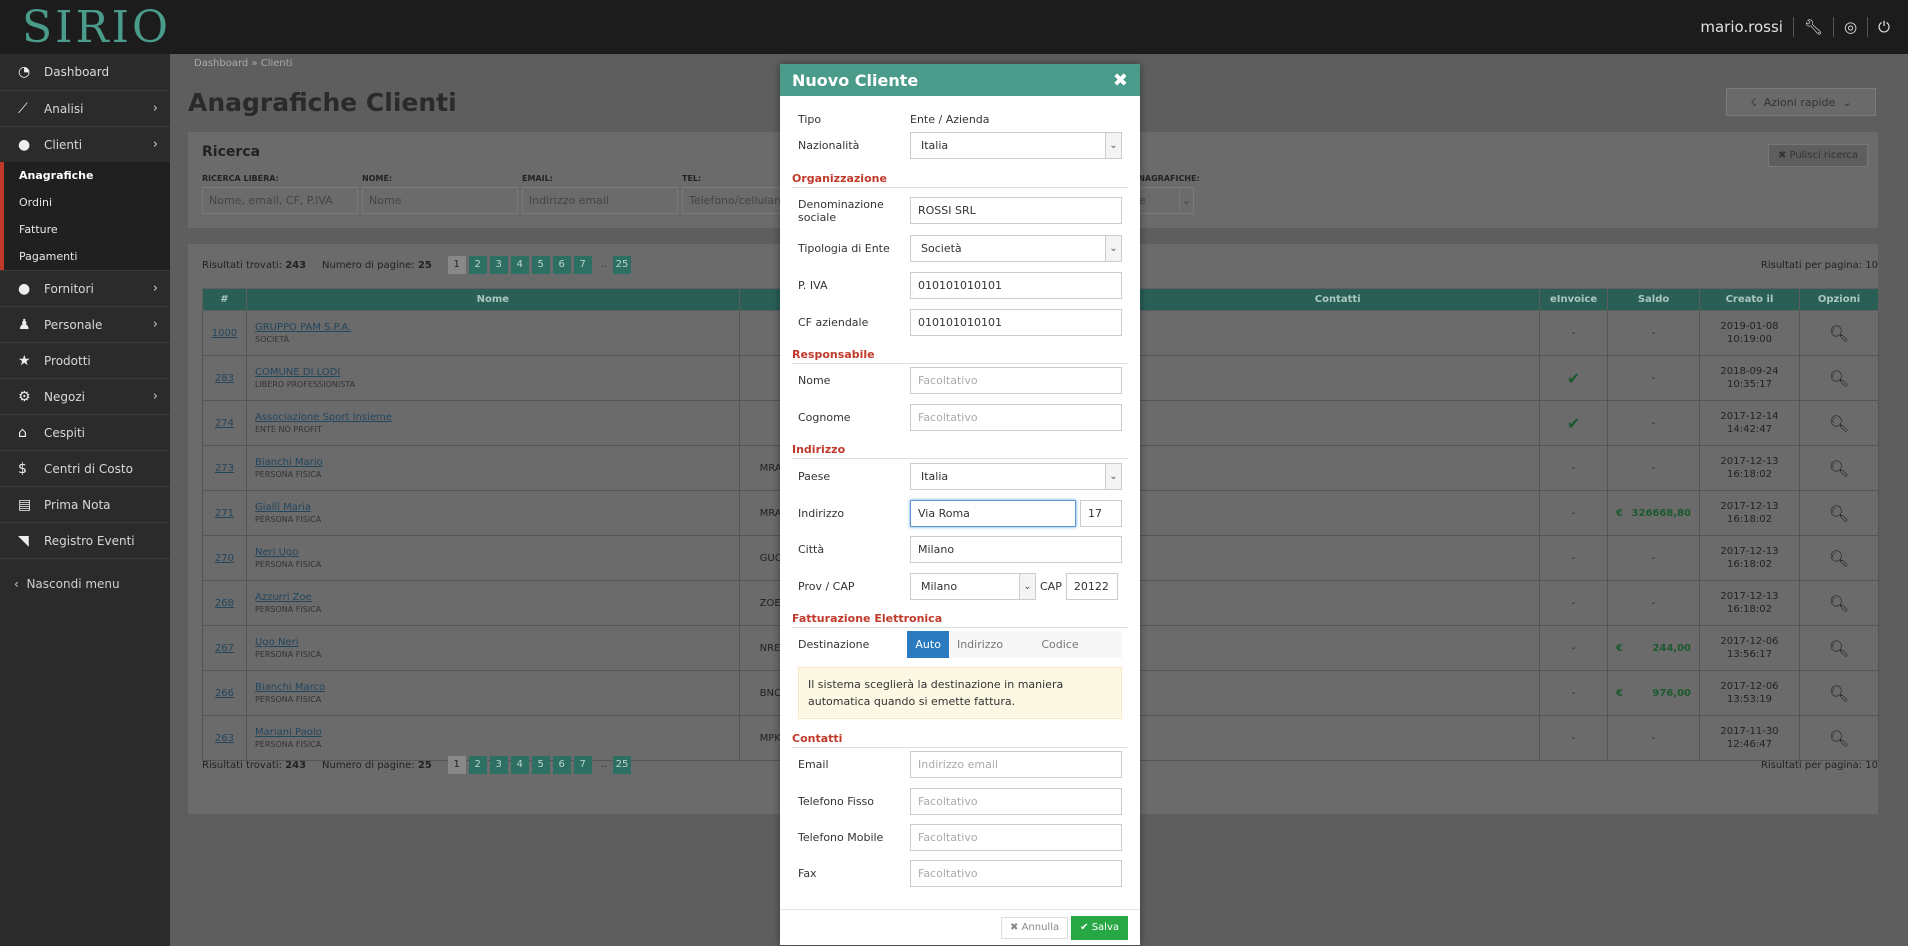  What do you see at coordinates (1654, 299) in the screenshot?
I see `column-header: Saldo` at bounding box center [1654, 299].